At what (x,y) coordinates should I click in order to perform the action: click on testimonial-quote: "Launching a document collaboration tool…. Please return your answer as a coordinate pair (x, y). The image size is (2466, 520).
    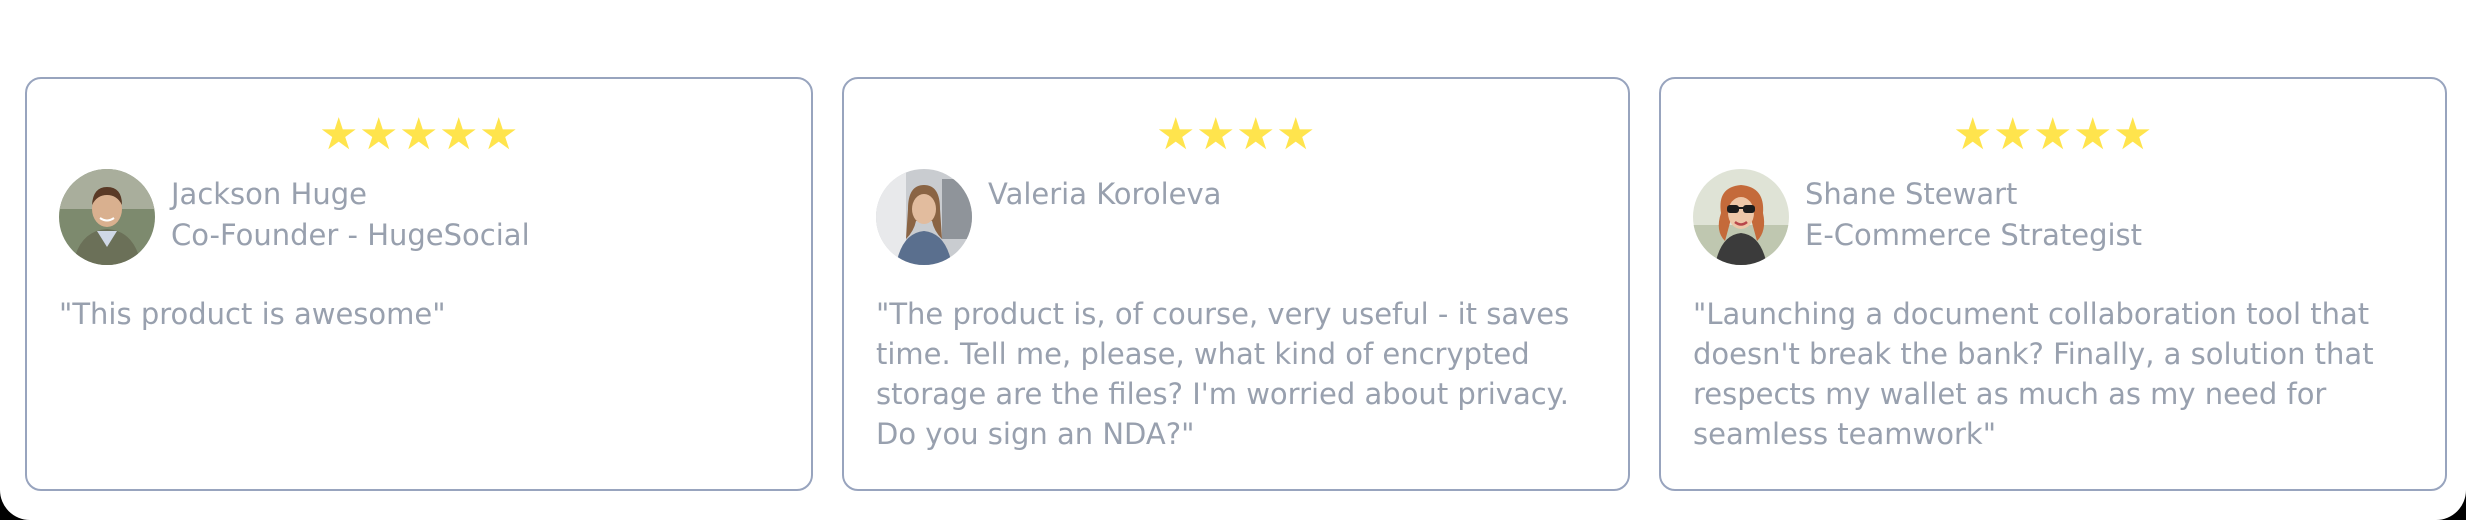
    Looking at the image, I should click on (2033, 374).